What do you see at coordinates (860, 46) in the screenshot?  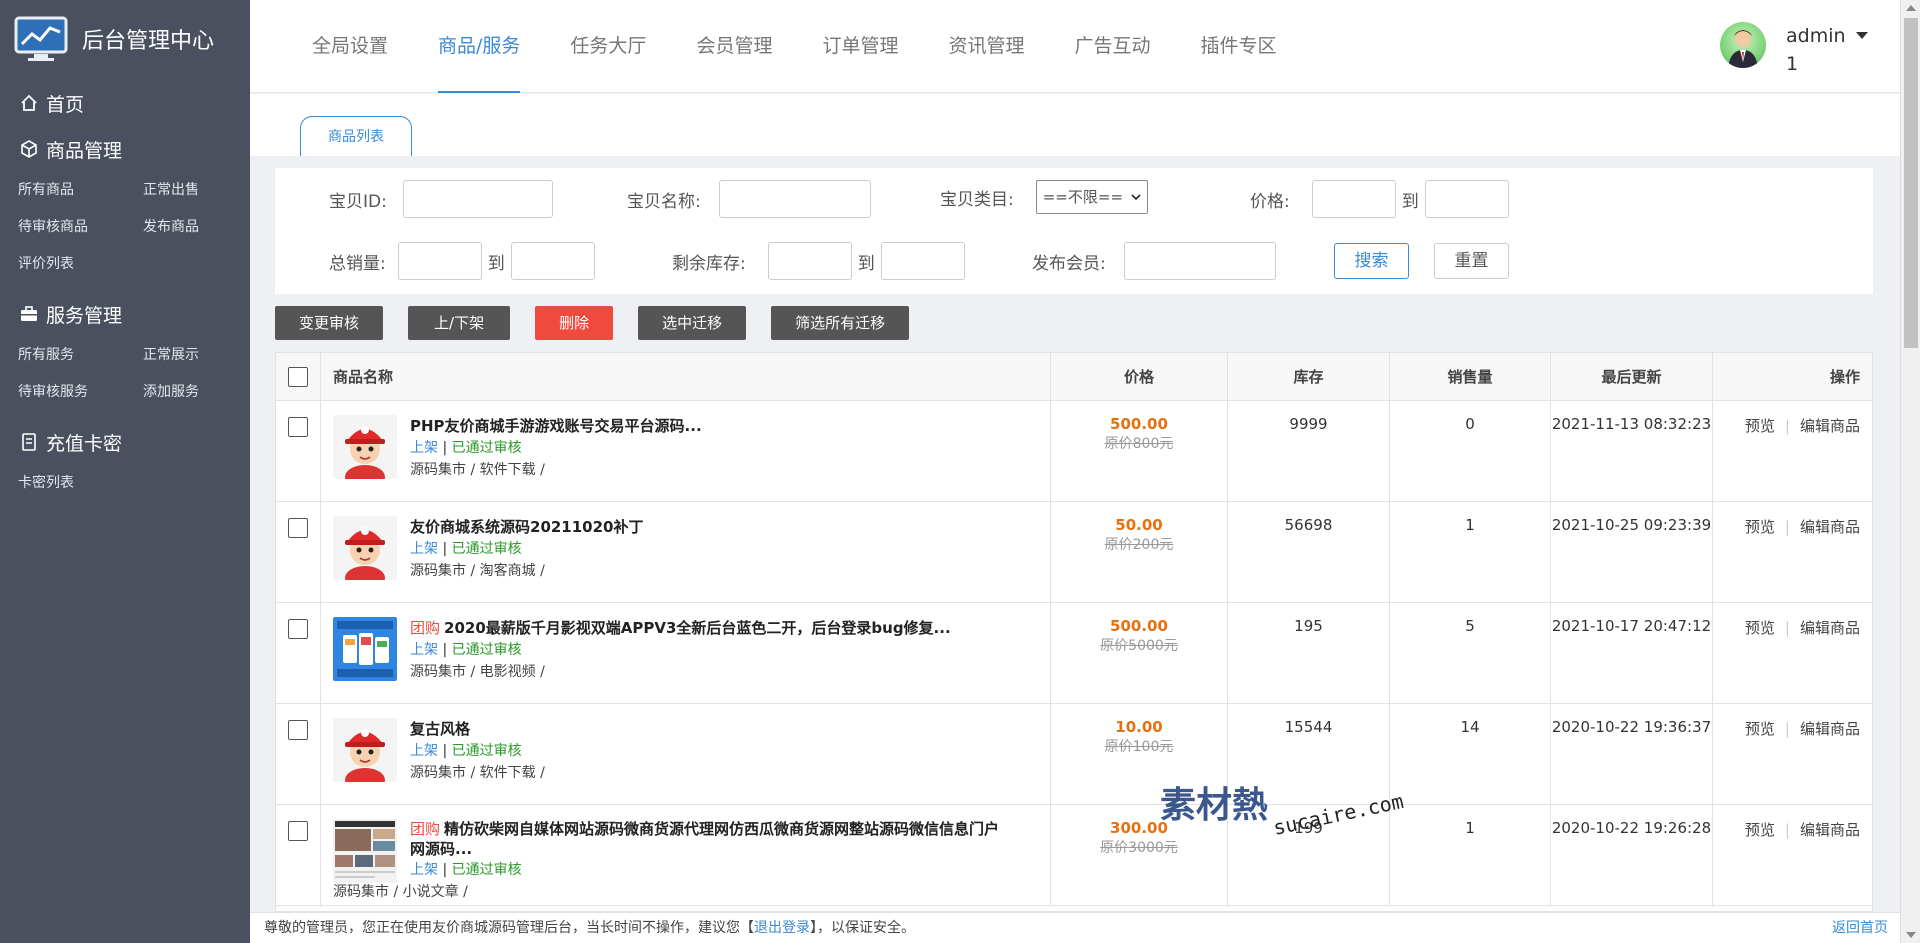 I see `top-nav-orders: 订单管理` at bounding box center [860, 46].